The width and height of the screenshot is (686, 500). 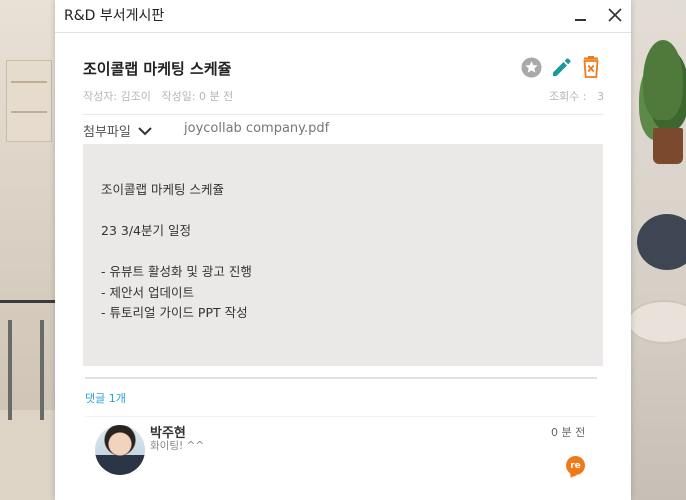 I want to click on background-table, so click(x=656, y=322).